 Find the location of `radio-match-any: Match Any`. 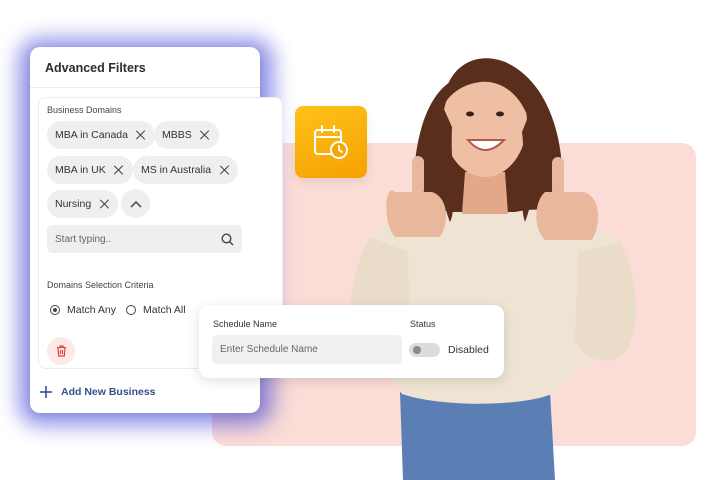

radio-match-any: Match Any is located at coordinates (83, 310).